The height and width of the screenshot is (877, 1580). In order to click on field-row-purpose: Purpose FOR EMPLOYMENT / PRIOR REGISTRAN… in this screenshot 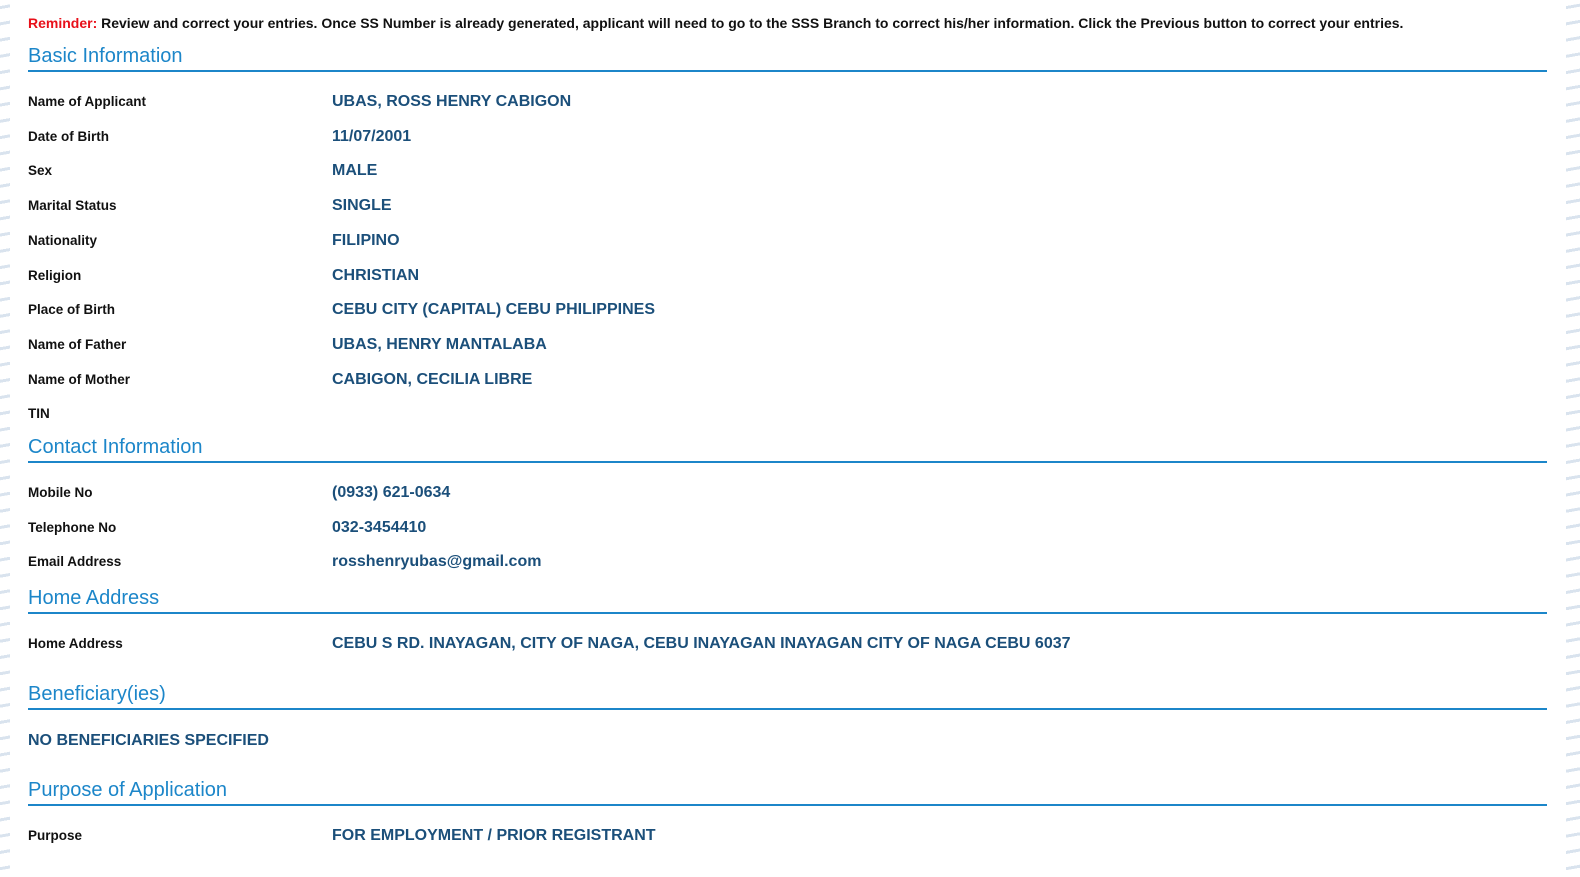, I will do `click(787, 836)`.